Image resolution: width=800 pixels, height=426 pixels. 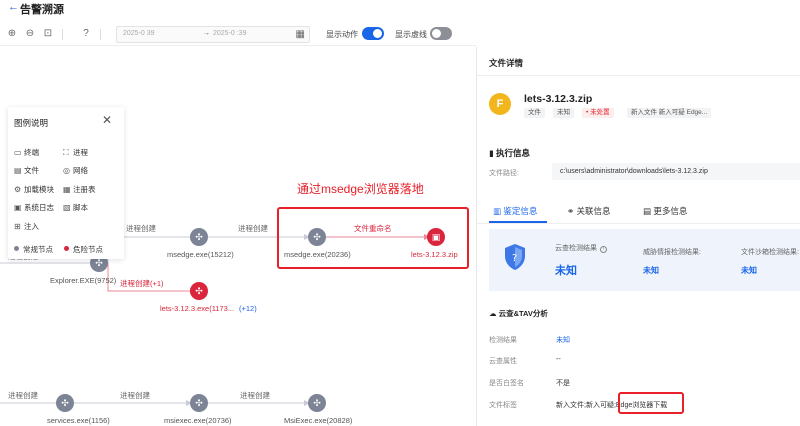 I want to click on cloud-result-value: 未知, so click(x=566, y=271).